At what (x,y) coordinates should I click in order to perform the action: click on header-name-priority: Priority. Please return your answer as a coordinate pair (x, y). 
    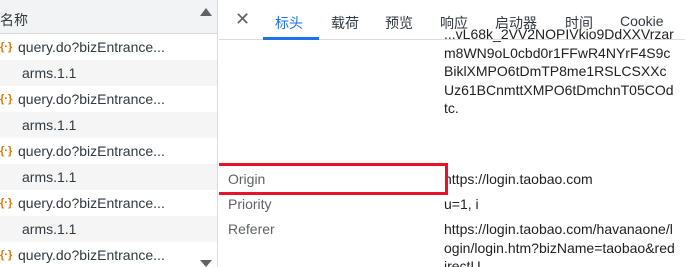
    Looking at the image, I should click on (250, 204).